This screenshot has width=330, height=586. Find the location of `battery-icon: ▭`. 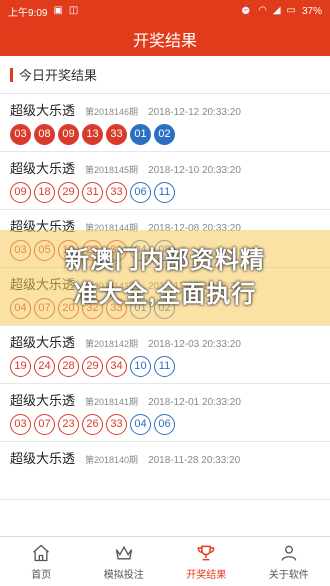

battery-icon: ▭ is located at coordinates (291, 10).